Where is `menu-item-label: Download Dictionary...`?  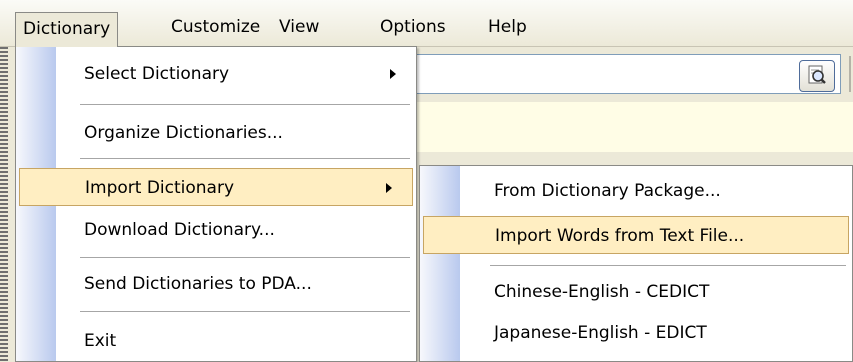
menu-item-label: Download Dictionary... is located at coordinates (179, 230).